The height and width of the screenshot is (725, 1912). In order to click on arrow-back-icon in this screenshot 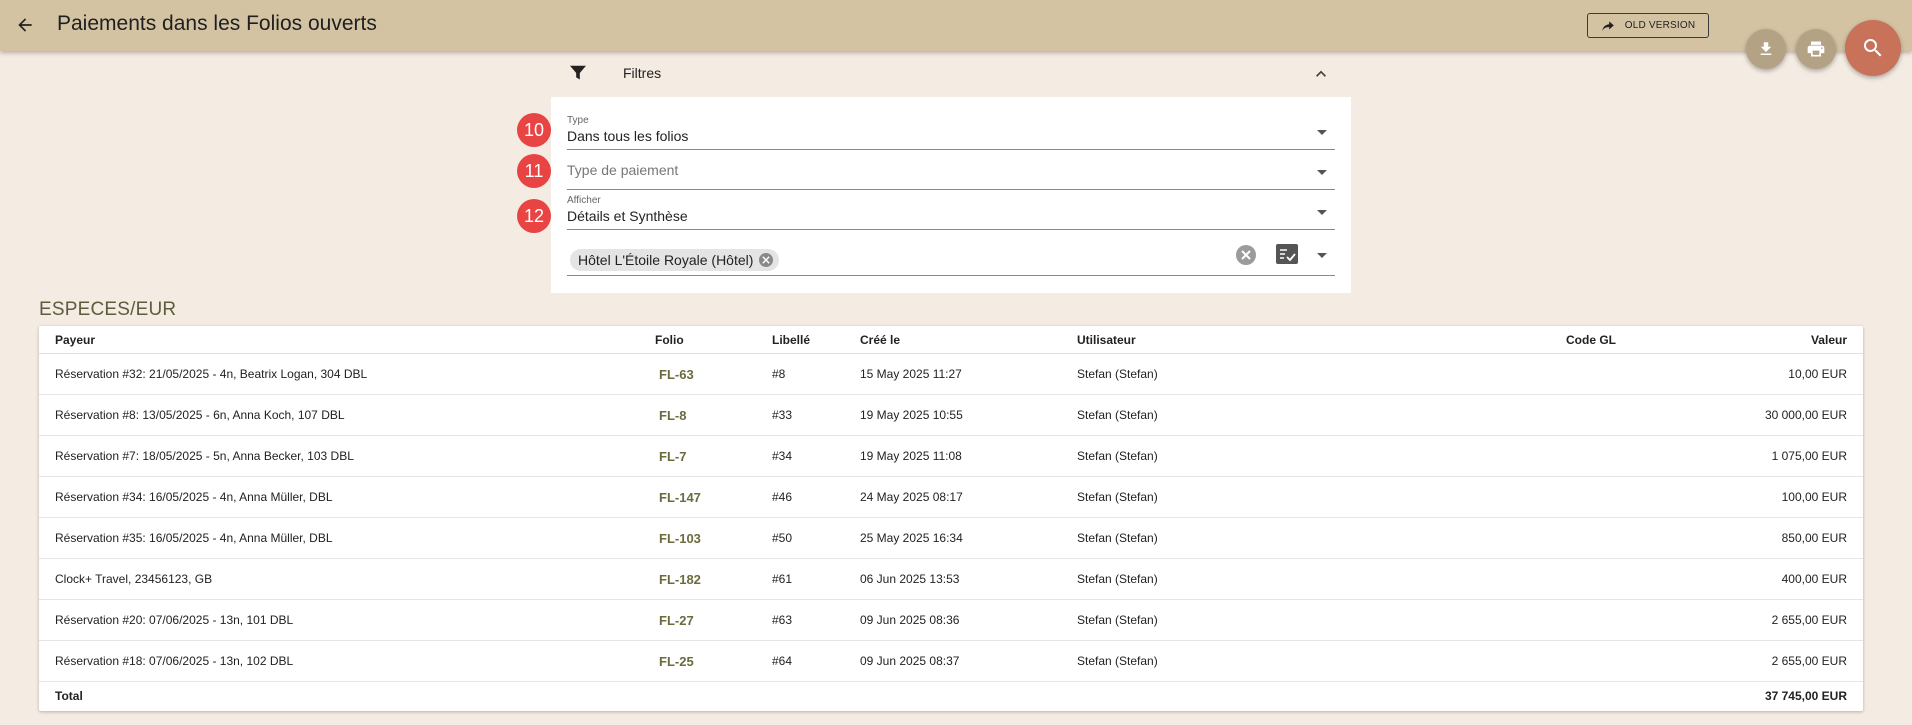, I will do `click(25, 25)`.